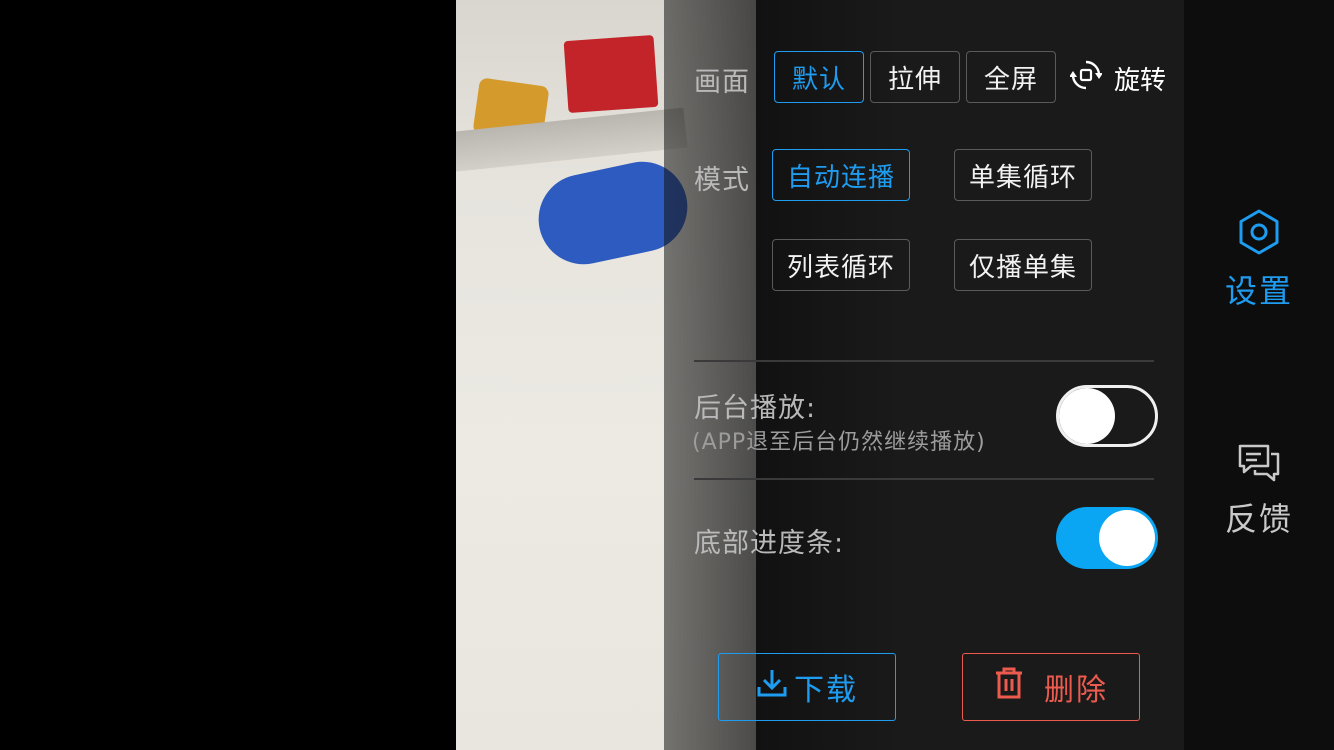 The height and width of the screenshot is (750, 1334). I want to click on background-play-toggle, so click(1107, 416).